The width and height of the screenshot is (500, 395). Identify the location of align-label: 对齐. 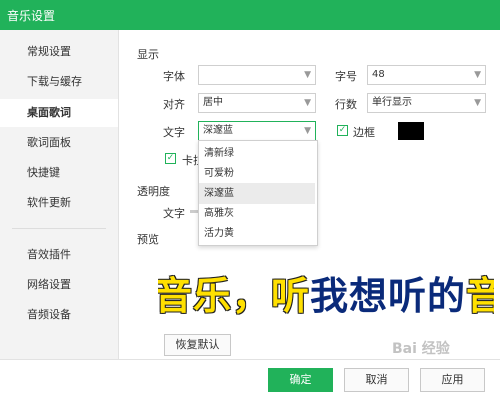
(174, 104).